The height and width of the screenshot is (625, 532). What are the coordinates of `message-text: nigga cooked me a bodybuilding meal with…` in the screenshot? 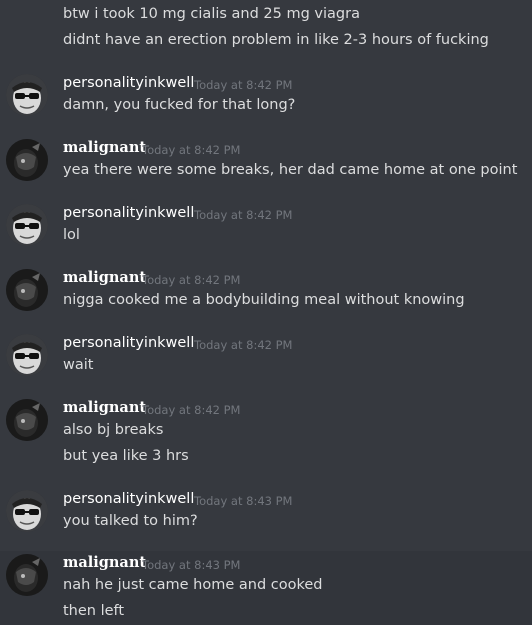 It's located at (264, 300).